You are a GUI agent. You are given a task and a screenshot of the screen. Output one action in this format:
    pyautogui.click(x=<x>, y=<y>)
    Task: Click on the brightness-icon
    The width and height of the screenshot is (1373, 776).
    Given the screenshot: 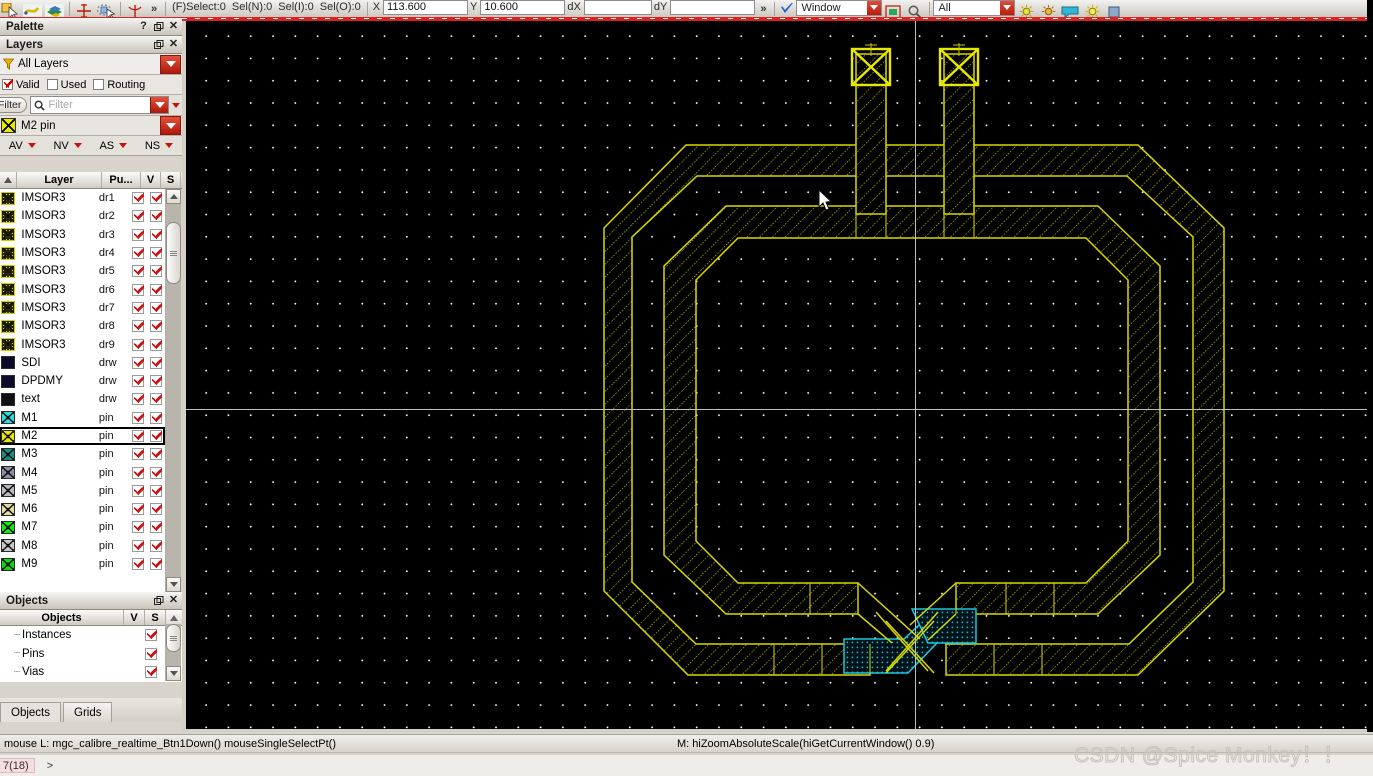 What is the action you would take?
    pyautogui.click(x=1092, y=8)
    